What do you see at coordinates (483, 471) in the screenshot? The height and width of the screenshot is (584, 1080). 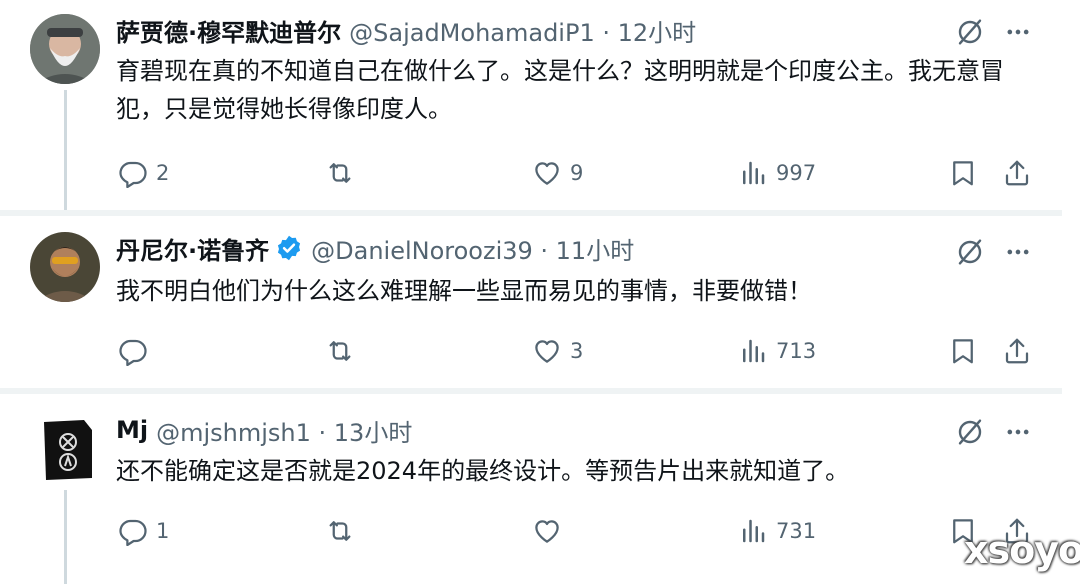 I see `tweet-text: 还不能确定这是否就是2024年的最终设计。等预告片出来就知道了。` at bounding box center [483, 471].